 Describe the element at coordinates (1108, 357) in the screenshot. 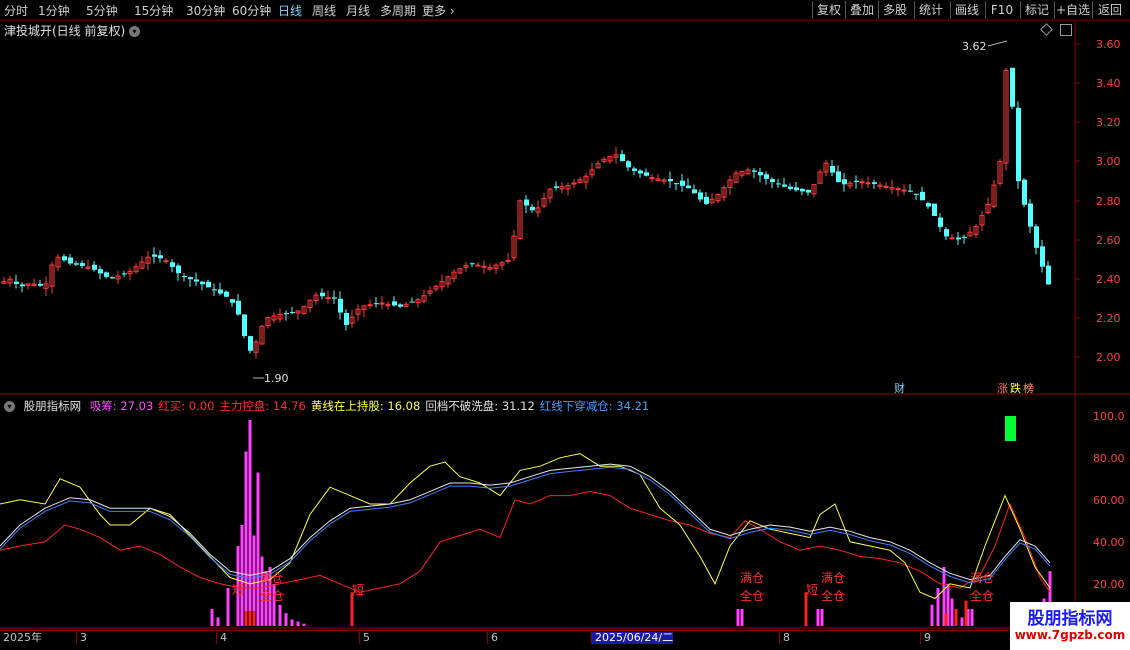

I see `price-tick: 2.00` at that location.